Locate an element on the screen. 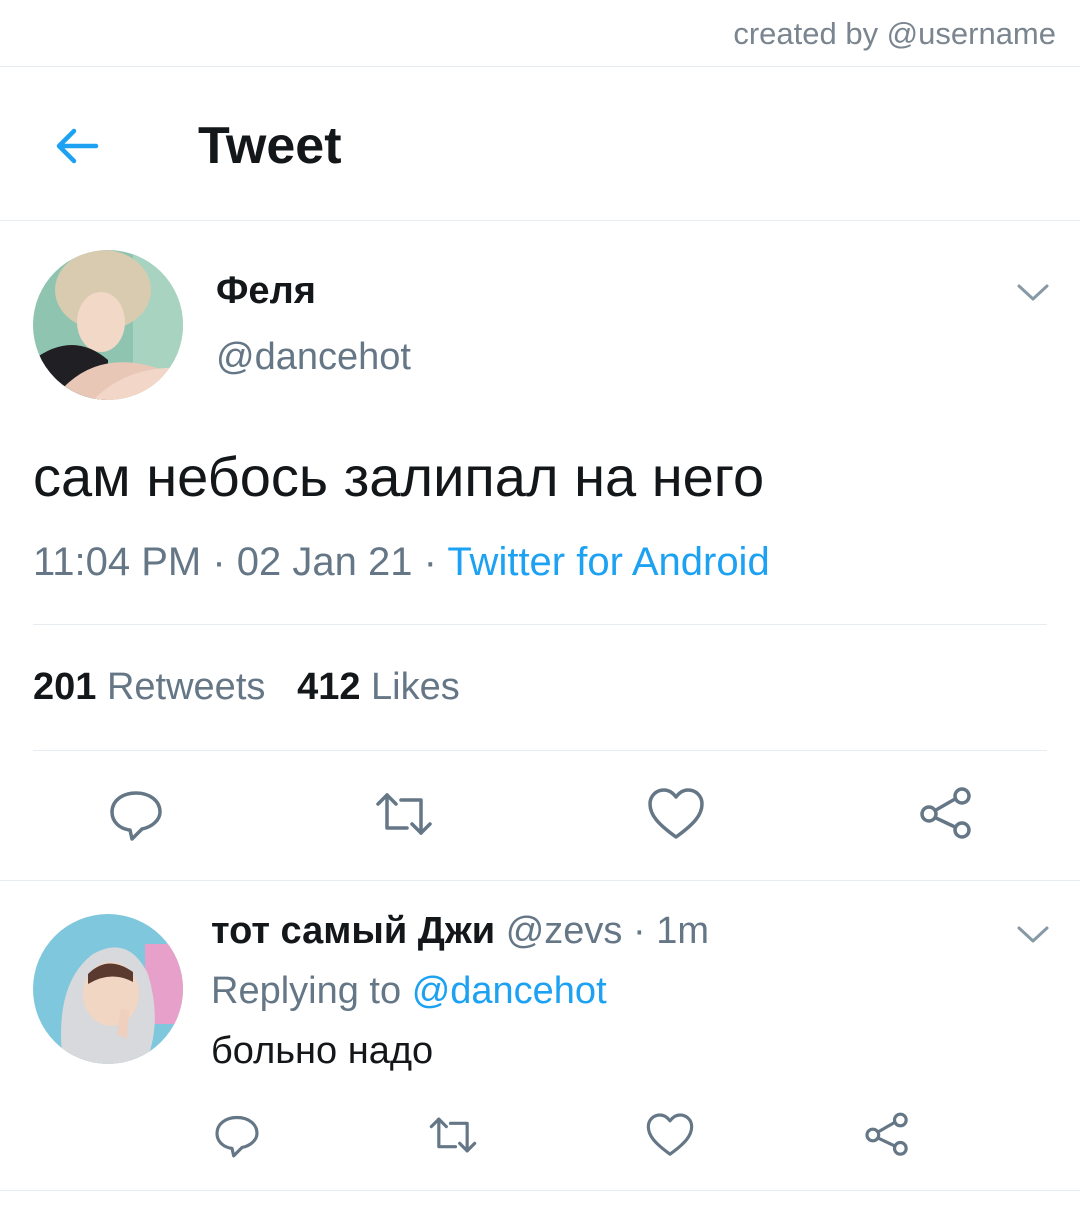 The width and height of the screenshot is (1080, 1208). reply-menu-button is located at coordinates (1033, 935).